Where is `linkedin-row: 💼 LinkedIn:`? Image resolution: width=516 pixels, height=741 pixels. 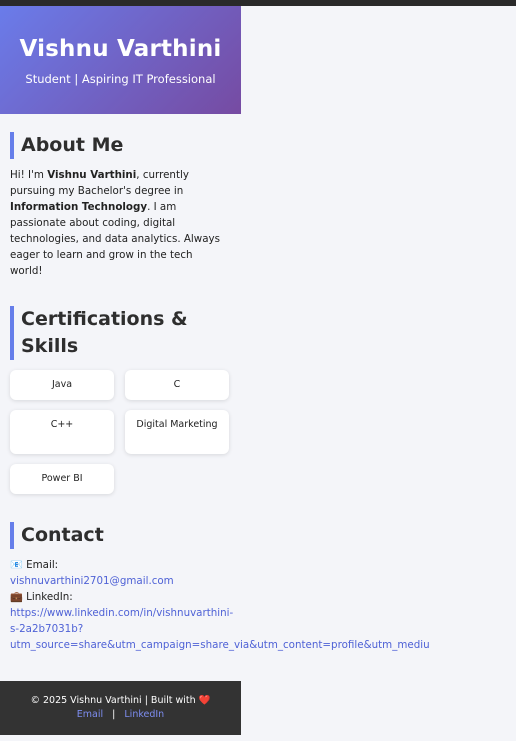 linkedin-row: 💼 LinkedIn: is located at coordinates (263, 597).